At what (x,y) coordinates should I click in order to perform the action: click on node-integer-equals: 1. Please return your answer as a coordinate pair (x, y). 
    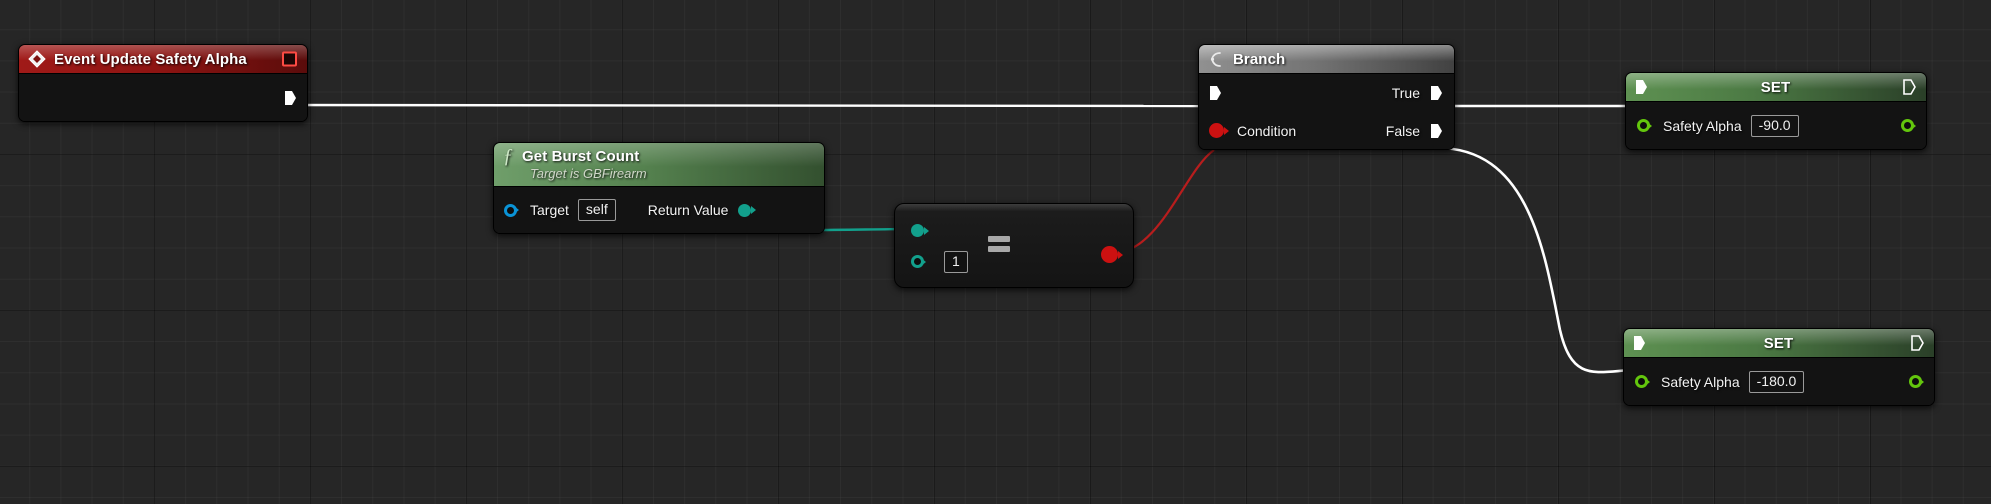
    Looking at the image, I should click on (1014, 245).